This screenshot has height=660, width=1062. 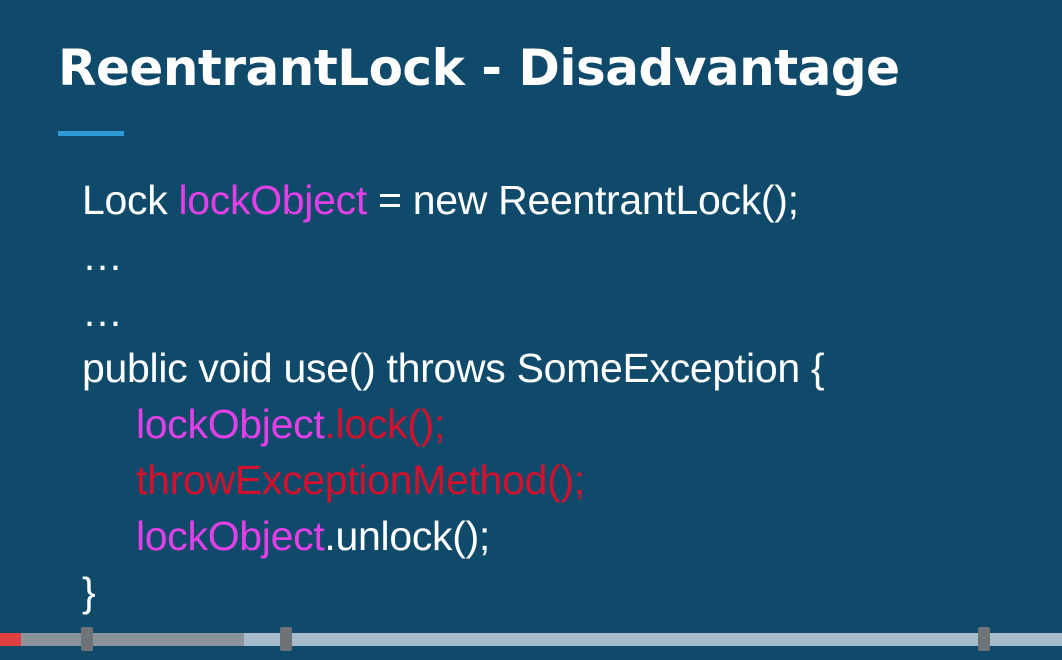 What do you see at coordinates (360, 480) in the screenshot?
I see `code-line-throw: throwExceptionMethod();` at bounding box center [360, 480].